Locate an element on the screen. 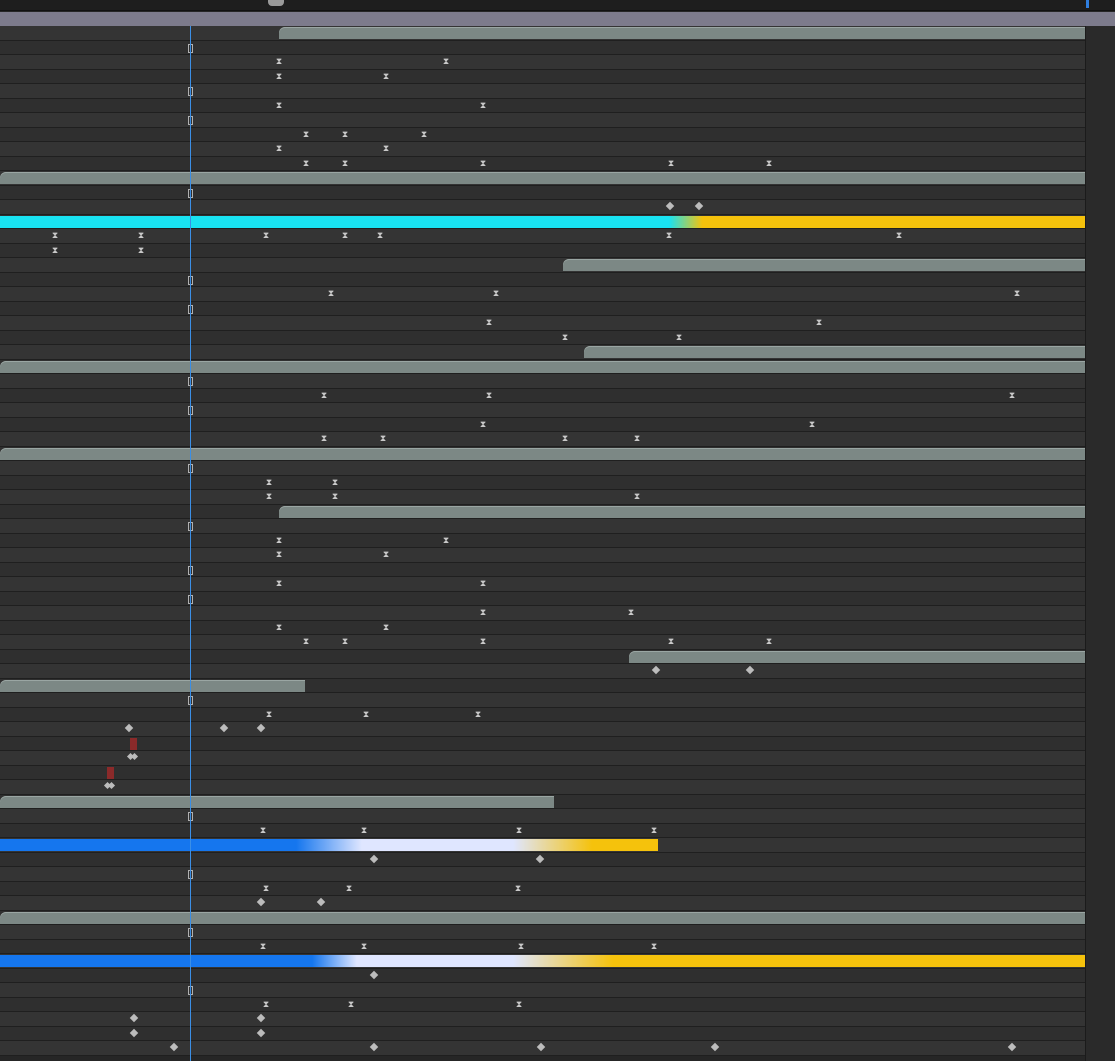 This screenshot has width=1115, height=1061. current-time-indicator-head is located at coordinates (276, 3).